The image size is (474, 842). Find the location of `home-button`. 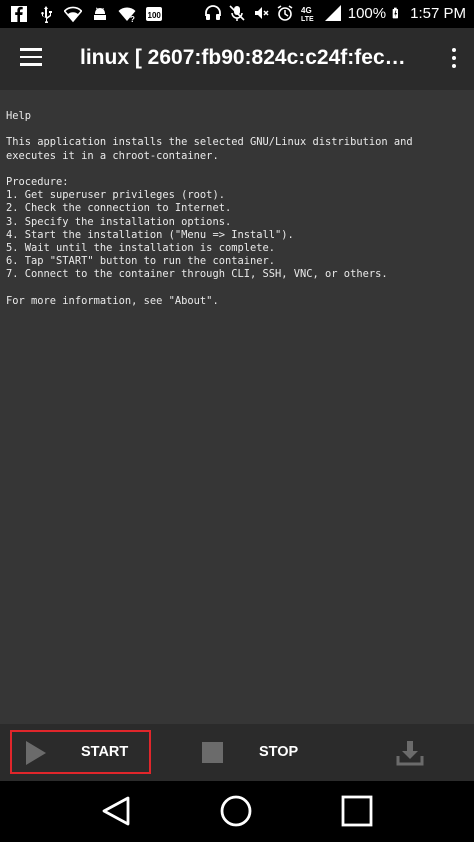

home-button is located at coordinates (236, 813).